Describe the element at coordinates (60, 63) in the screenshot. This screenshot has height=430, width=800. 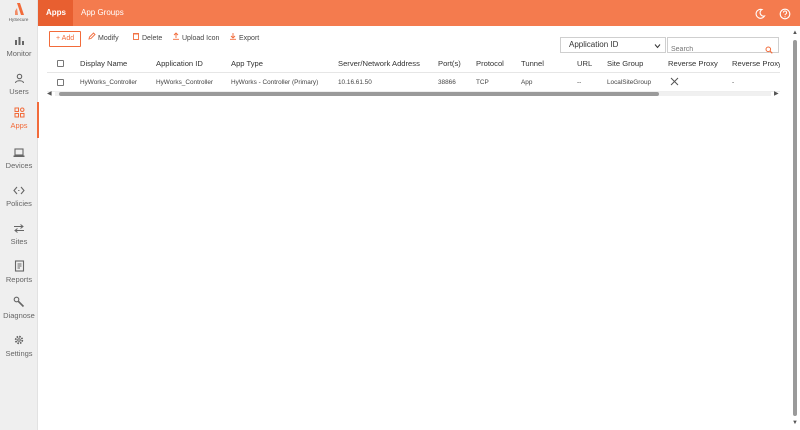
I see `select-all-checkbox` at that location.